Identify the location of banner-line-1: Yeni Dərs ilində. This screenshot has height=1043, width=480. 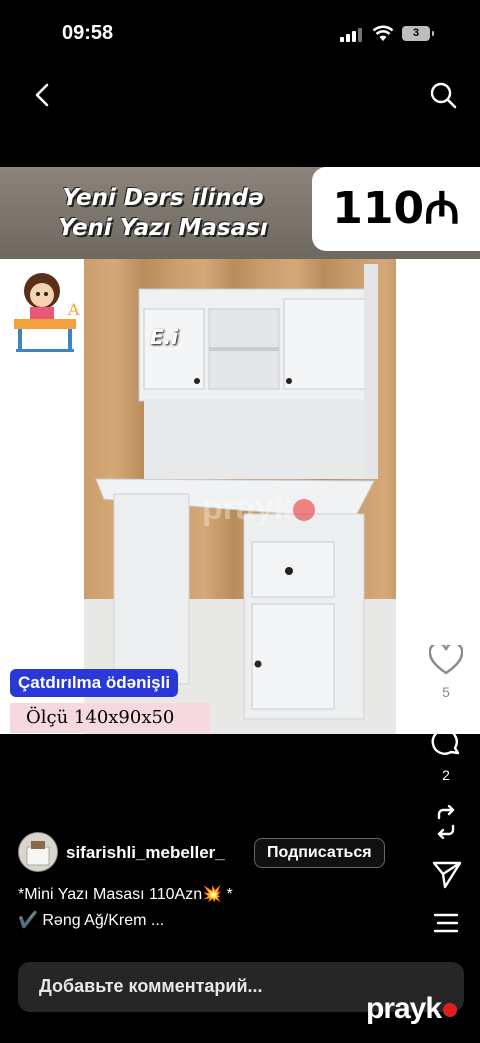
(163, 198).